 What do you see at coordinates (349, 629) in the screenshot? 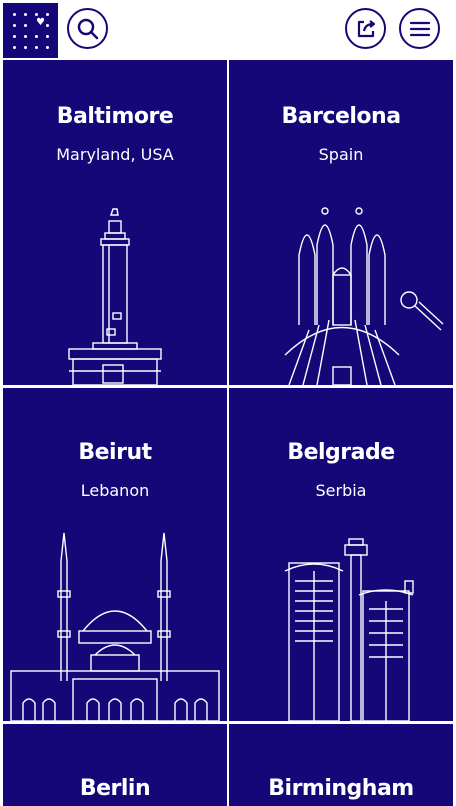
I see `belgrade-towers-illustration` at bounding box center [349, 629].